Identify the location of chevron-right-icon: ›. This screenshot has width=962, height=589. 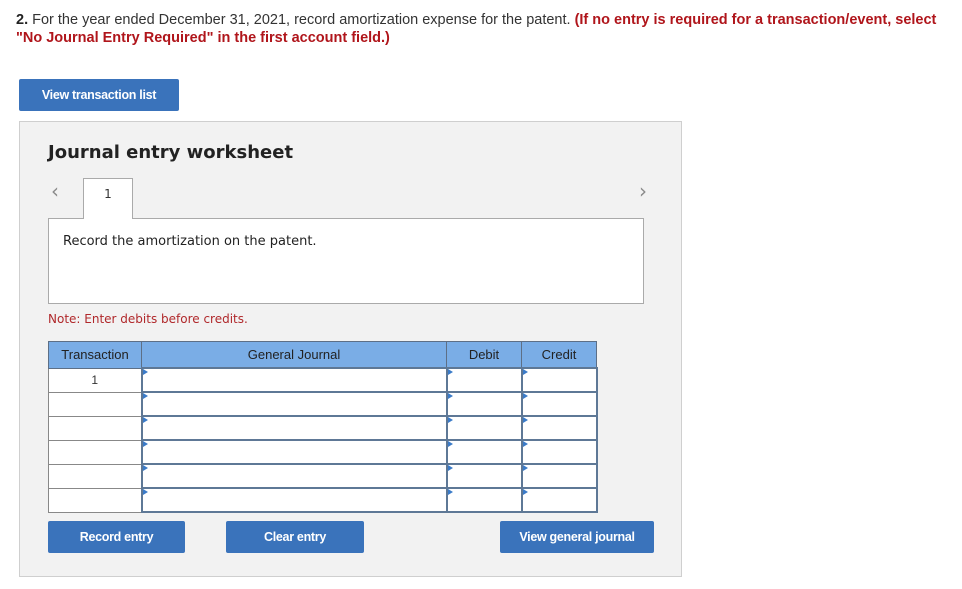
(643, 191).